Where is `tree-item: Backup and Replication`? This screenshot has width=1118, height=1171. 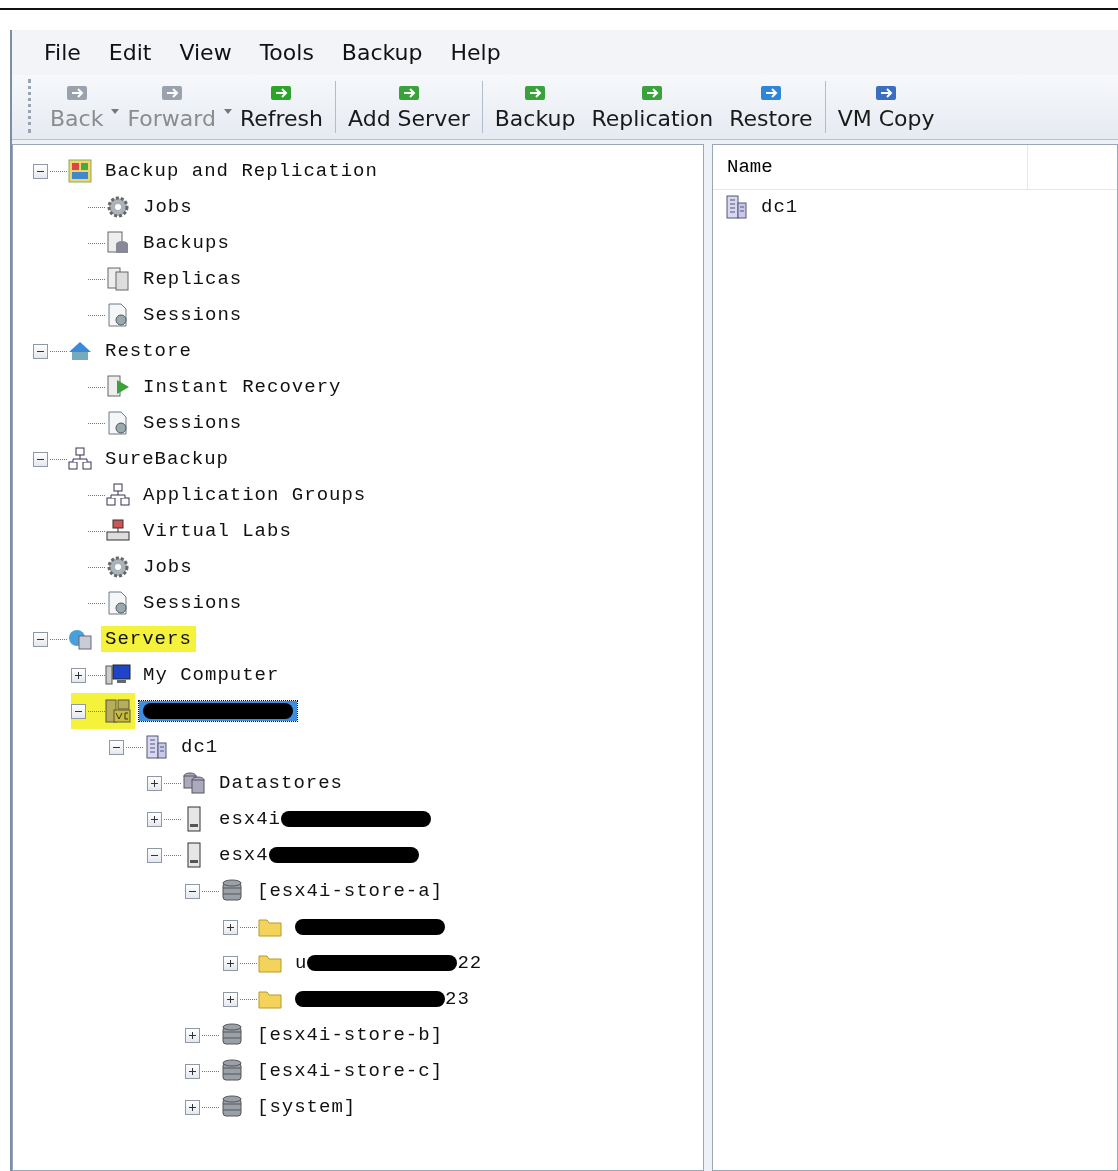 tree-item: Backup and Replication is located at coordinates (241, 171).